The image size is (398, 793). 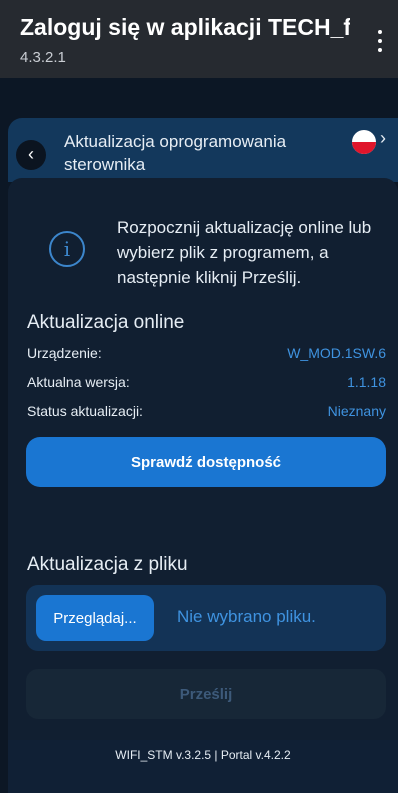 What do you see at coordinates (107, 564) in the screenshot?
I see `file-update-title: Aktualizacja z pliku` at bounding box center [107, 564].